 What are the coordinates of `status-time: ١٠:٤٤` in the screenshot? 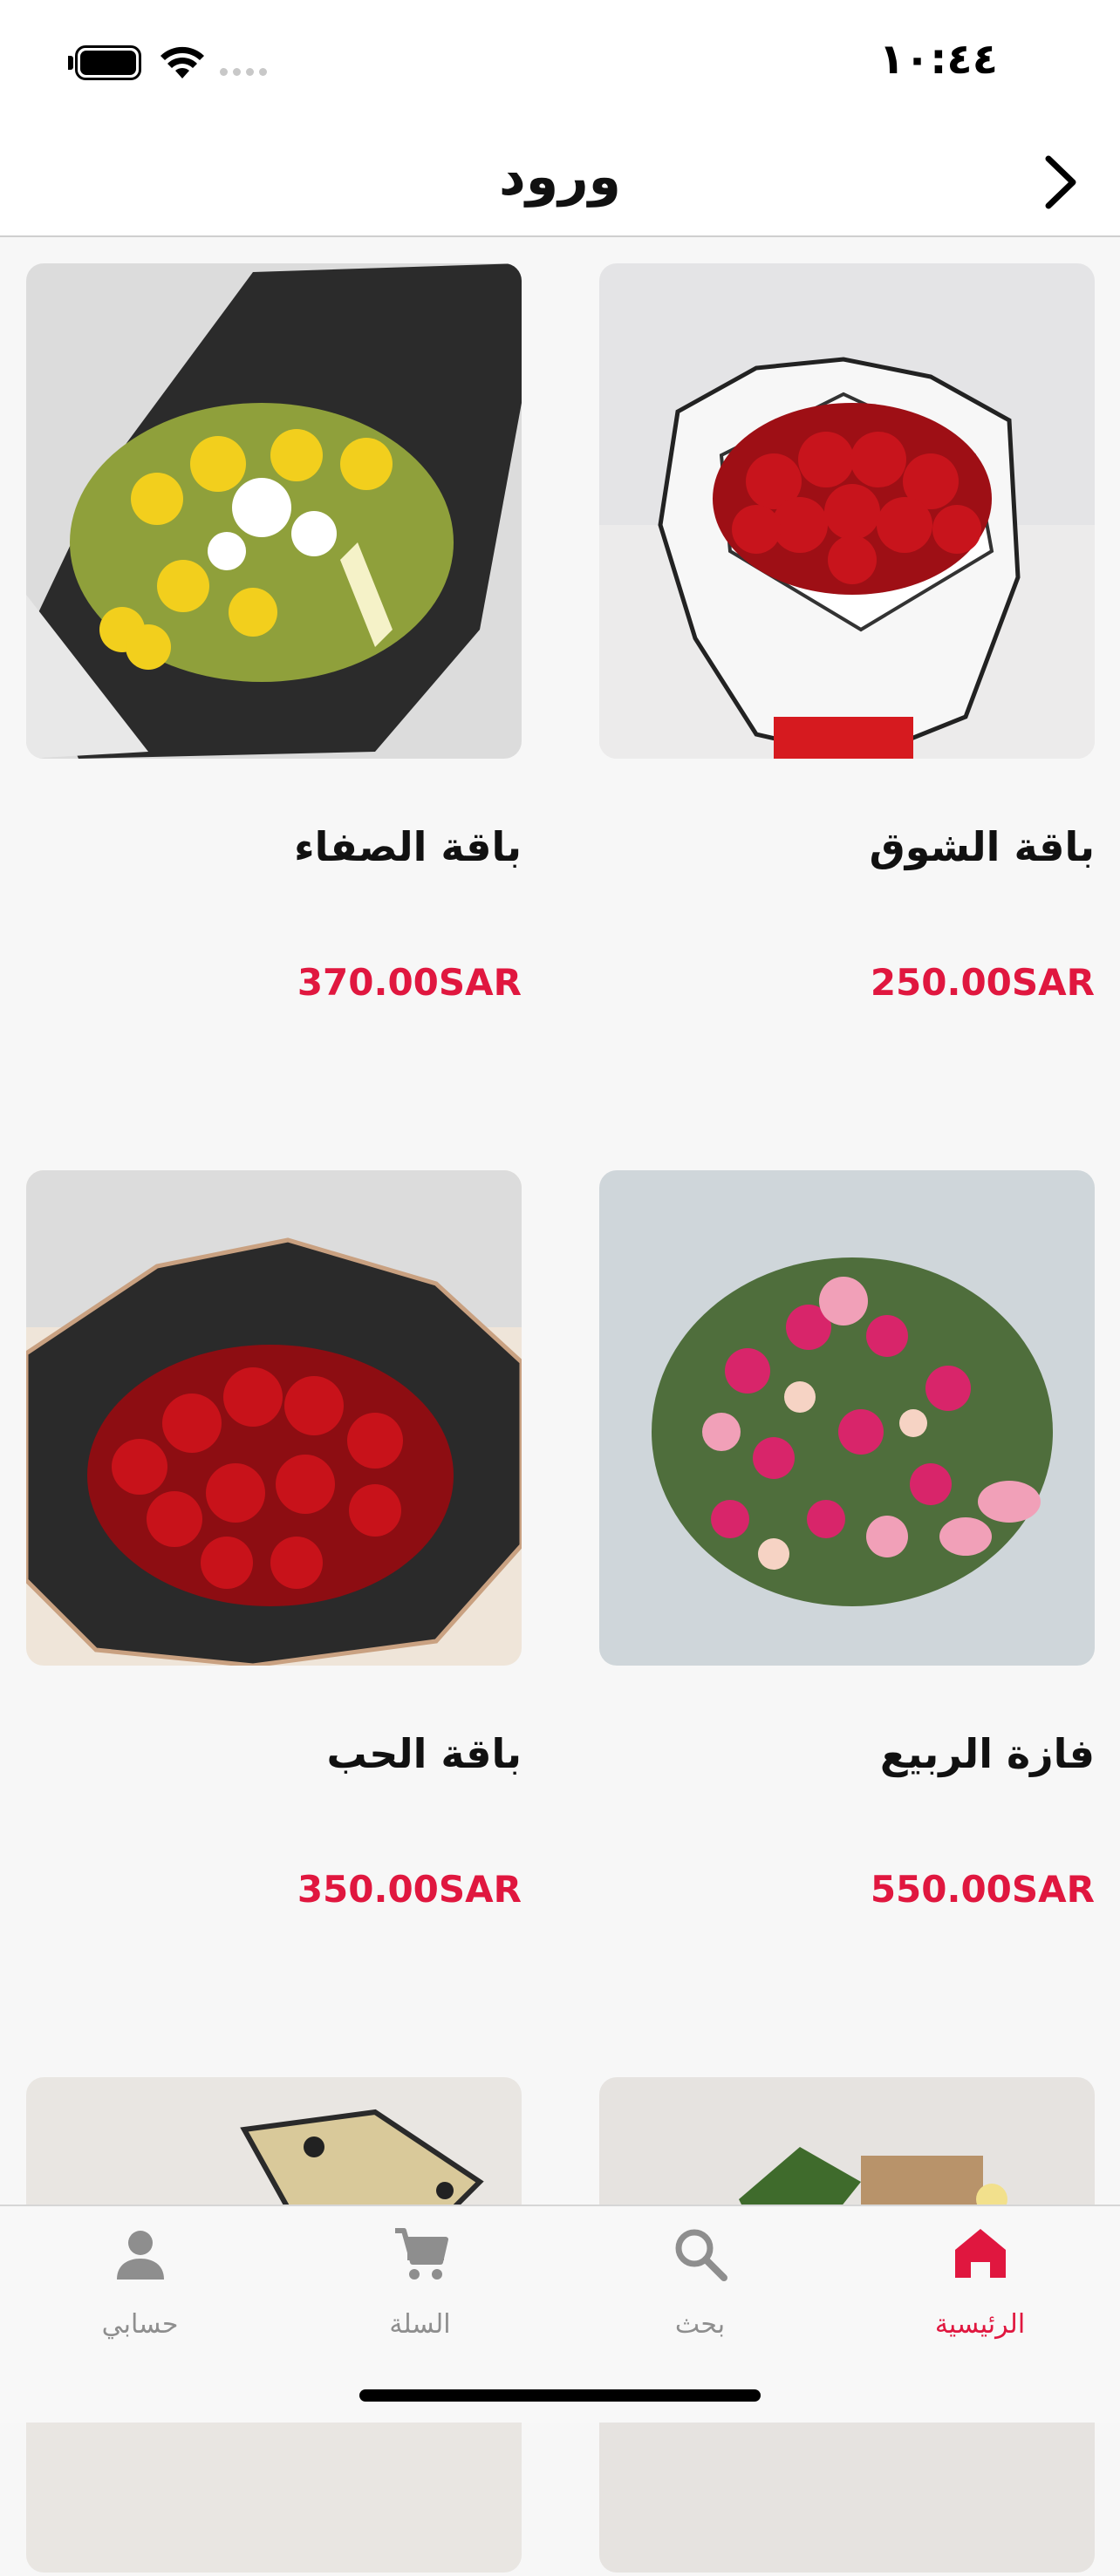 It's located at (938, 60).